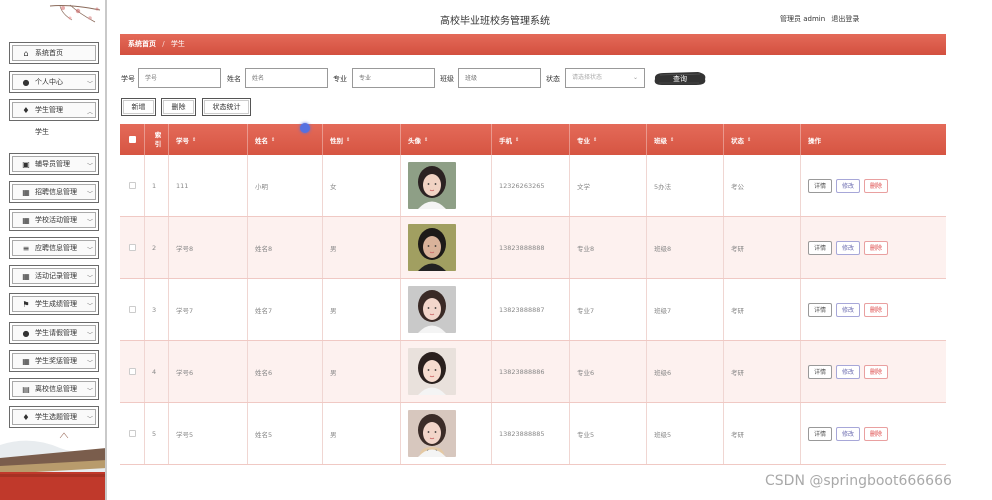 The height and width of the screenshot is (500, 992). What do you see at coordinates (158, 139) in the screenshot?
I see `column-header-label: 索引` at bounding box center [158, 139].